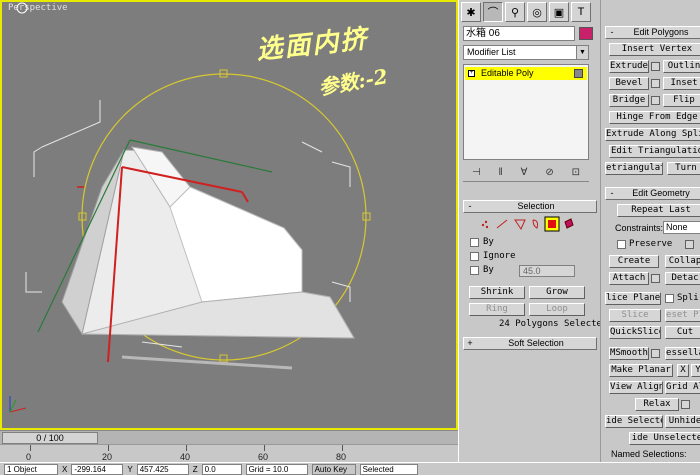  What do you see at coordinates (526, 73) in the screenshot?
I see `stack-item-editable-poly: + Editable Poly` at bounding box center [526, 73].